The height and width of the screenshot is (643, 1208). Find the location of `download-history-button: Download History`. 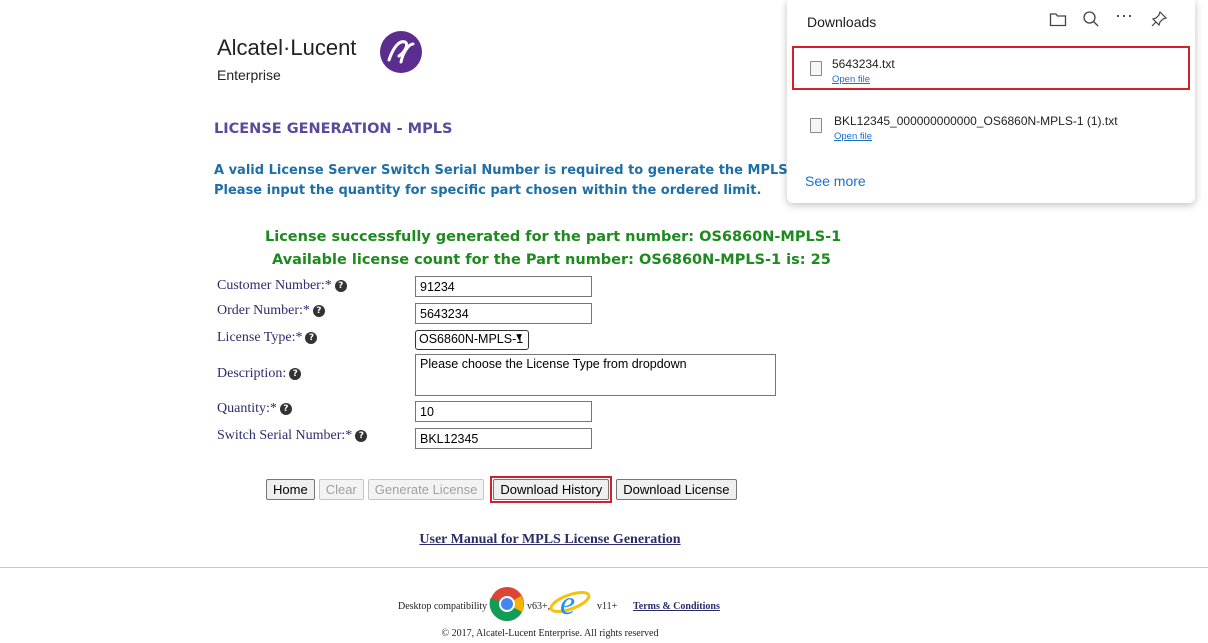

download-history-button: Download History is located at coordinates (551, 489).